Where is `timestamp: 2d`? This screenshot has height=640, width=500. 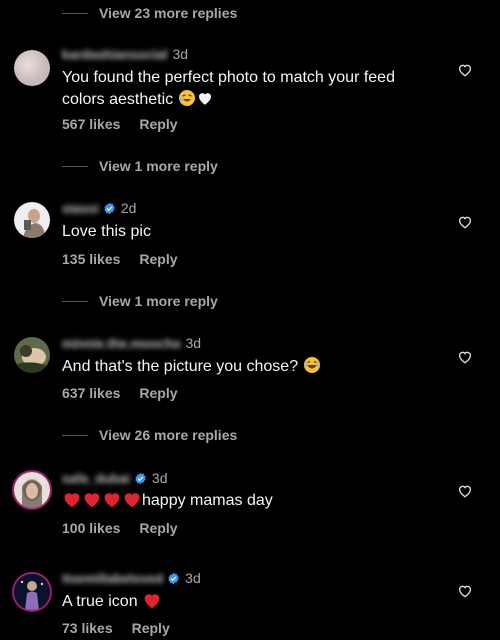 timestamp: 2d is located at coordinates (128, 208).